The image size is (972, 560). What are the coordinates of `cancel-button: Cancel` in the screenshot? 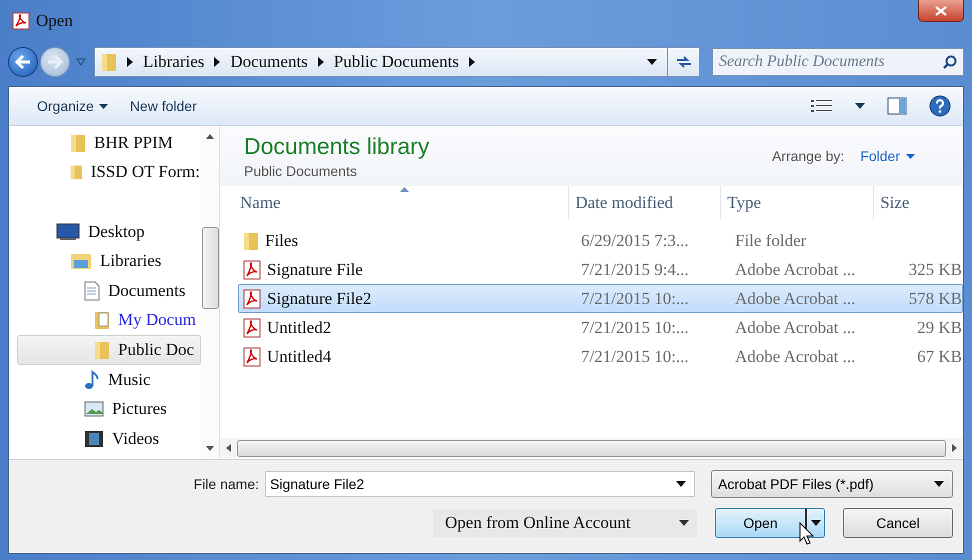 It's located at (898, 523).